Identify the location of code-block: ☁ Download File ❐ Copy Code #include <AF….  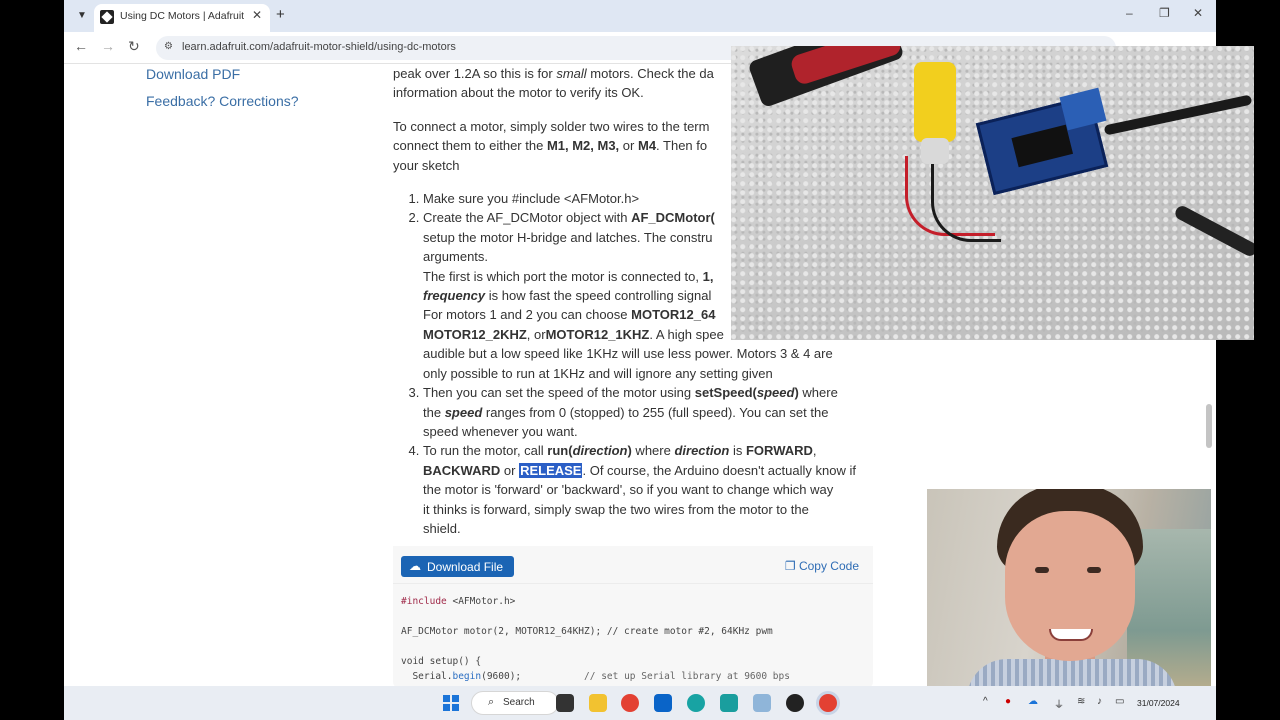
(633, 616).